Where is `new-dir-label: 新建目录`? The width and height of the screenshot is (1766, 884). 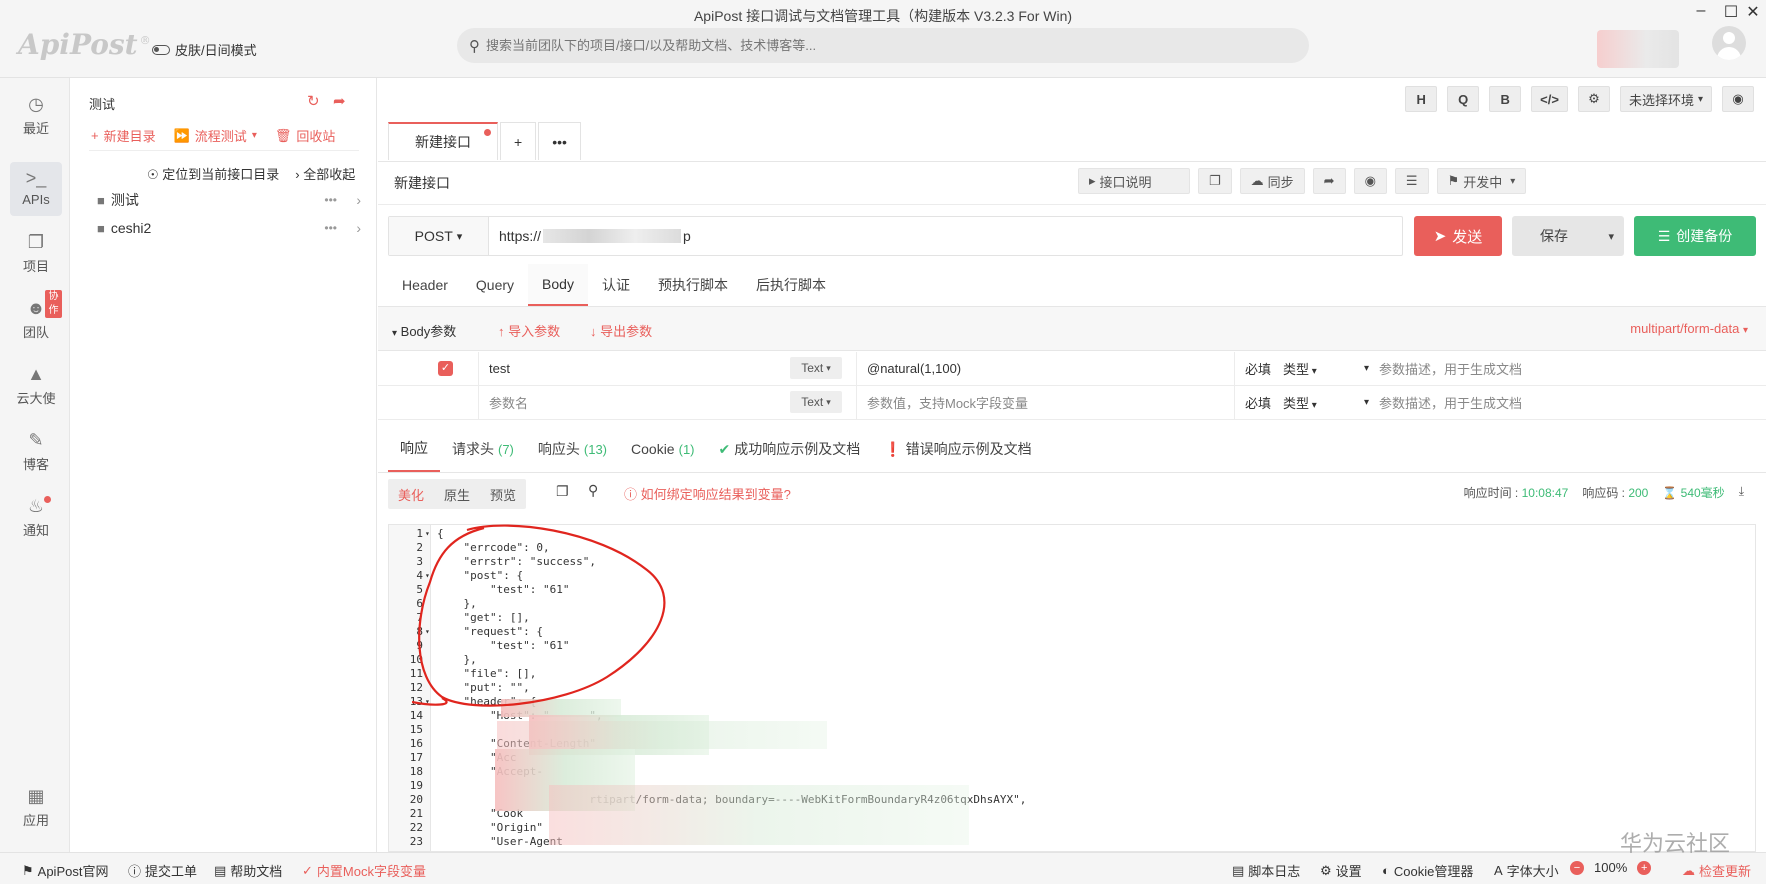
new-dir-label: 新建目录 is located at coordinates (129, 136).